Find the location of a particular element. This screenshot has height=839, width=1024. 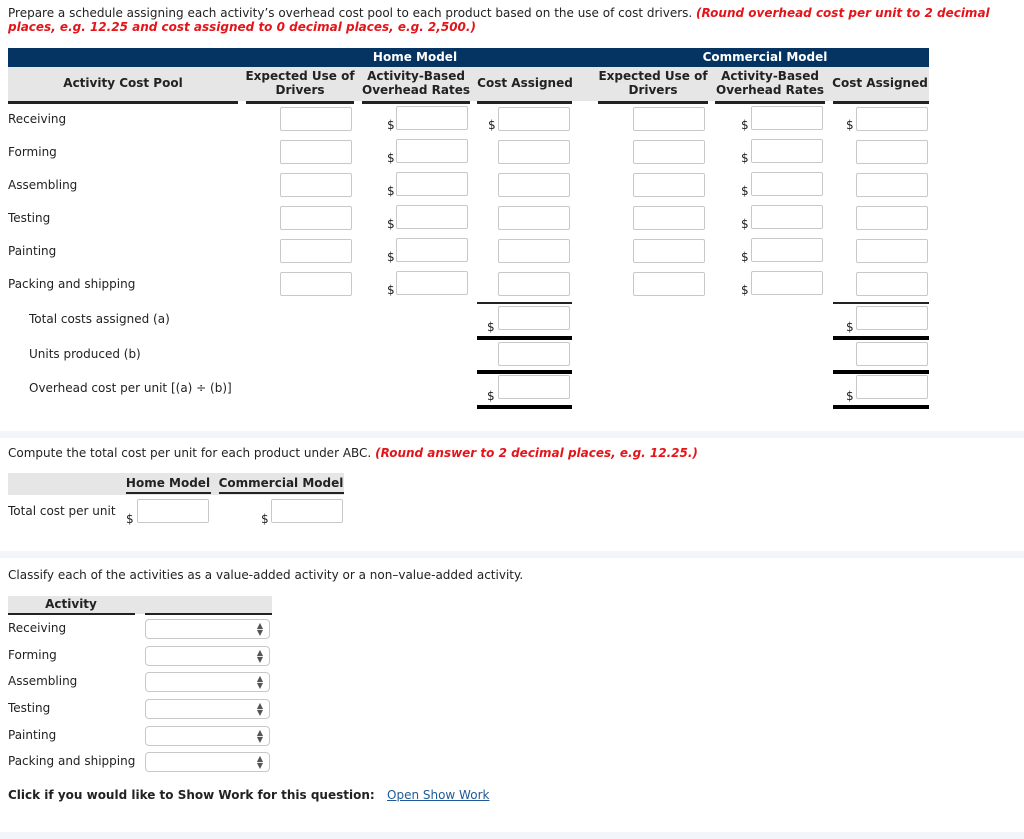

abc-col-header-commercial: Commercial Model is located at coordinates (281, 483).